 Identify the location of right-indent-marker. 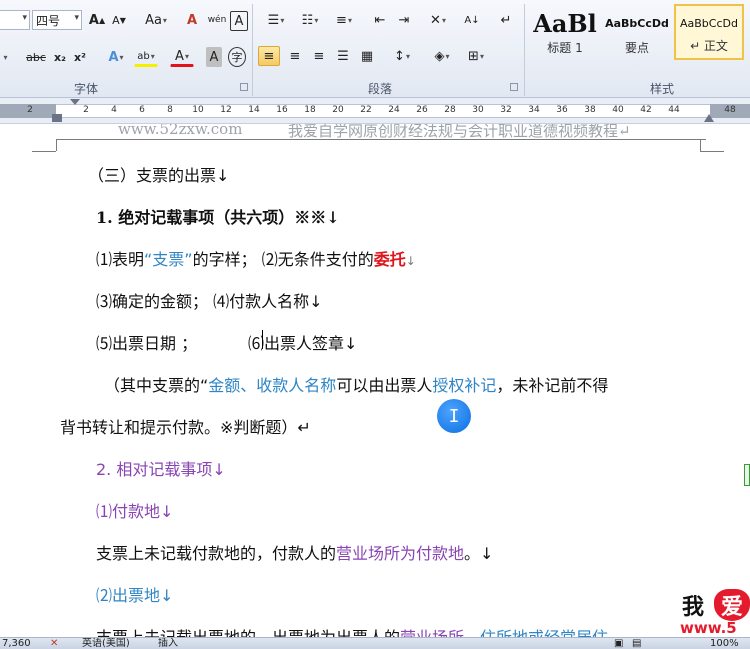
(709, 118).